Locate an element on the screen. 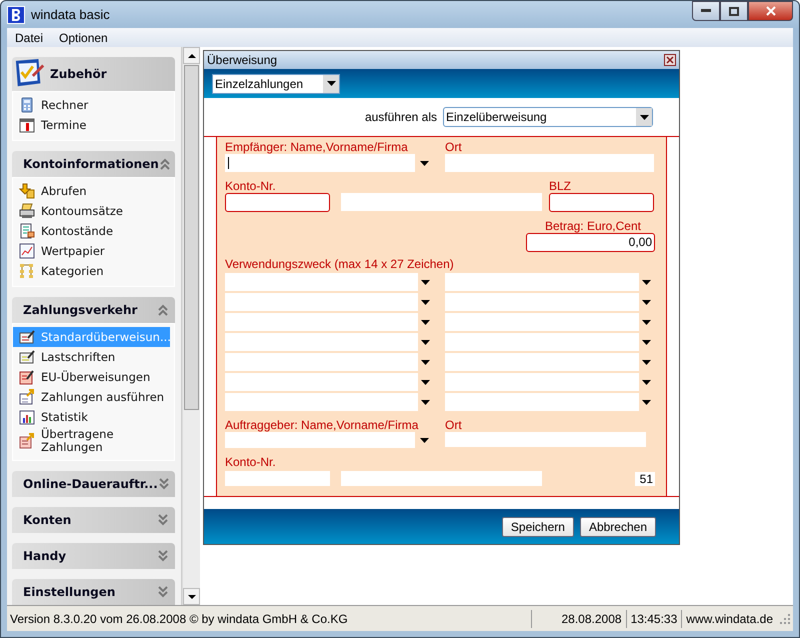 This screenshot has width=800, height=638. dialog-button: Abbrechen is located at coordinates (618, 526).